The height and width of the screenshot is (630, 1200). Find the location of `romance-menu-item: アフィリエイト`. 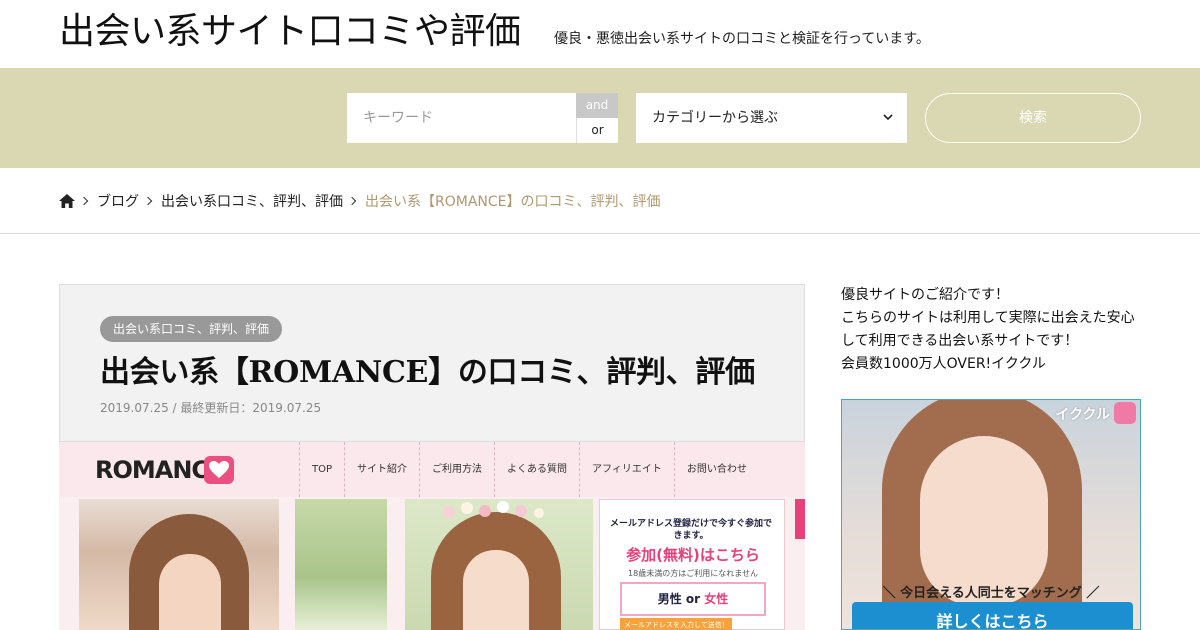

romance-menu-item: アフィリエイト is located at coordinates (626, 469).